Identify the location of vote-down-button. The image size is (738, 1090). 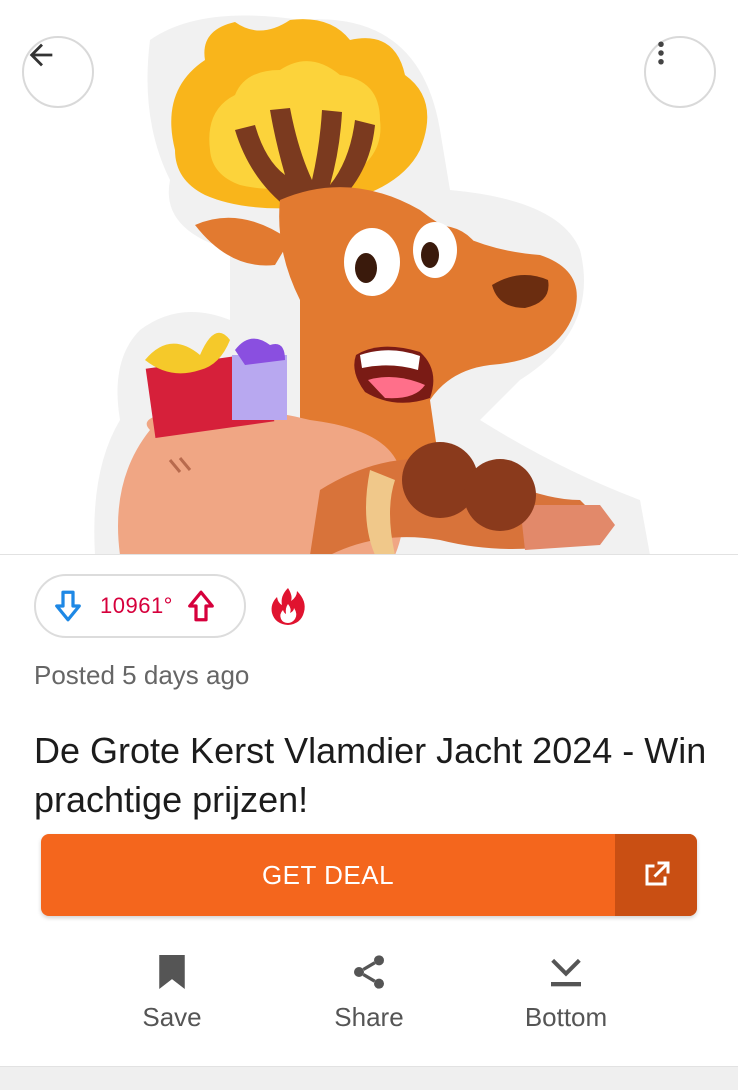
(68, 606).